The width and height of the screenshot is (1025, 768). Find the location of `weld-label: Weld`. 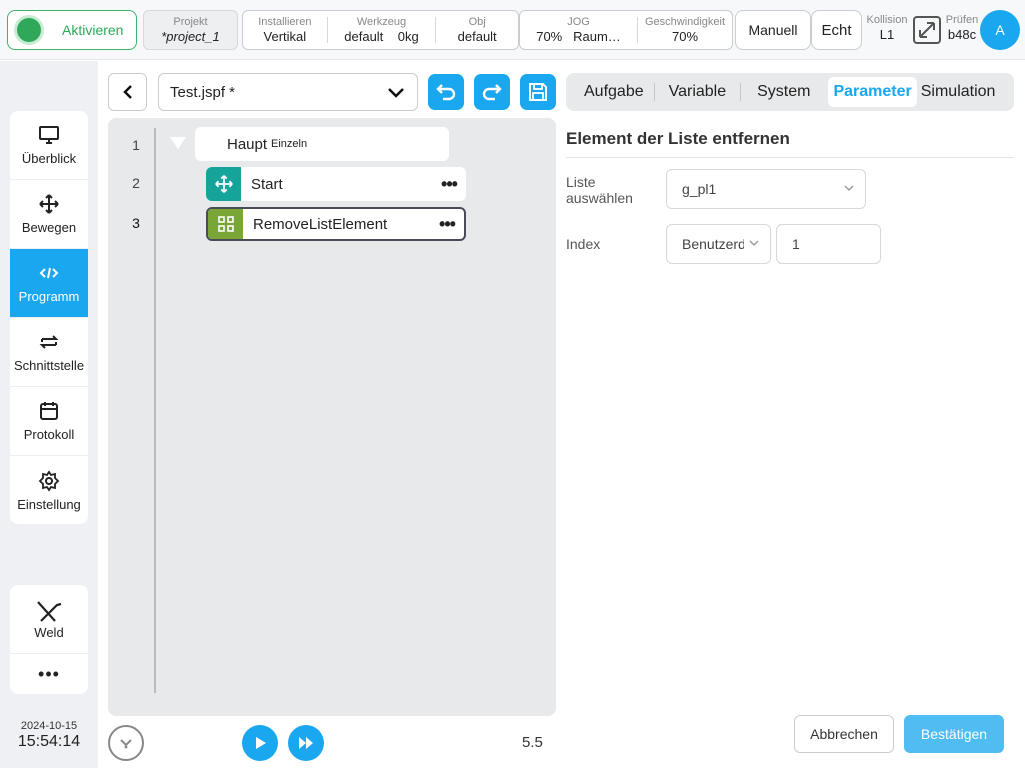

weld-label: Weld is located at coordinates (49, 632).